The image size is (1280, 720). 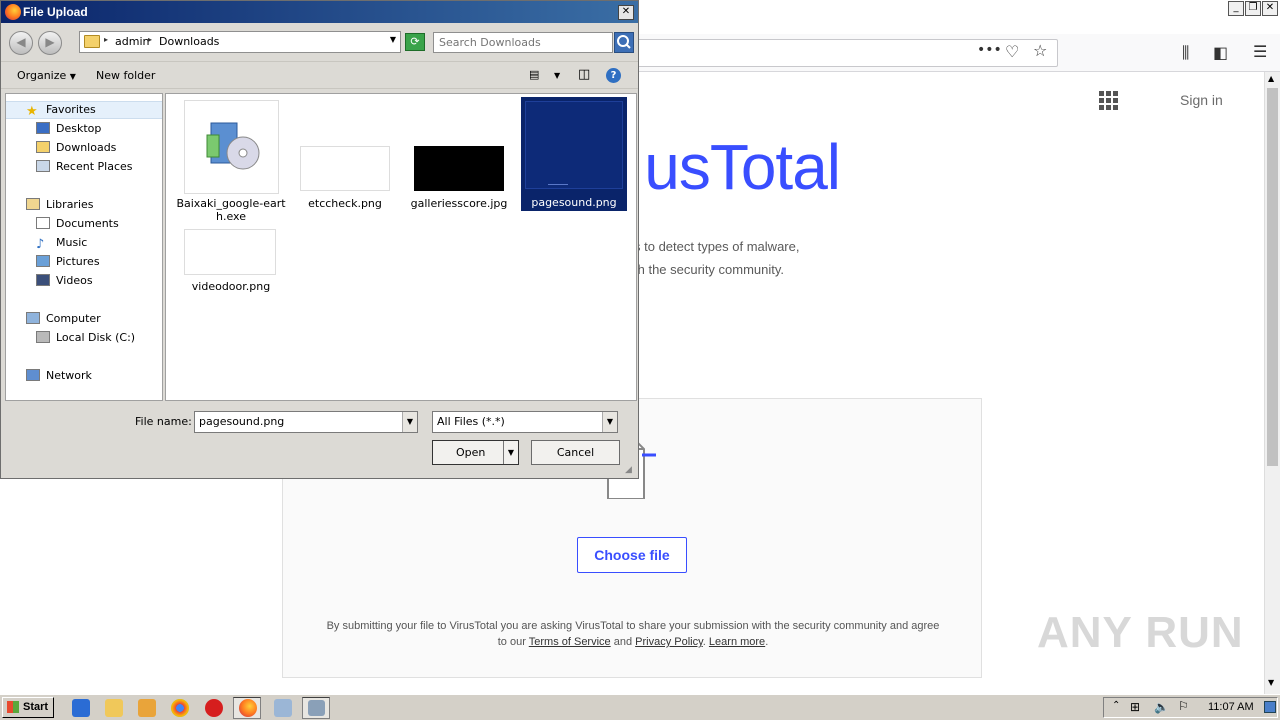 I want to click on cancel-button: Cancel, so click(x=575, y=452).